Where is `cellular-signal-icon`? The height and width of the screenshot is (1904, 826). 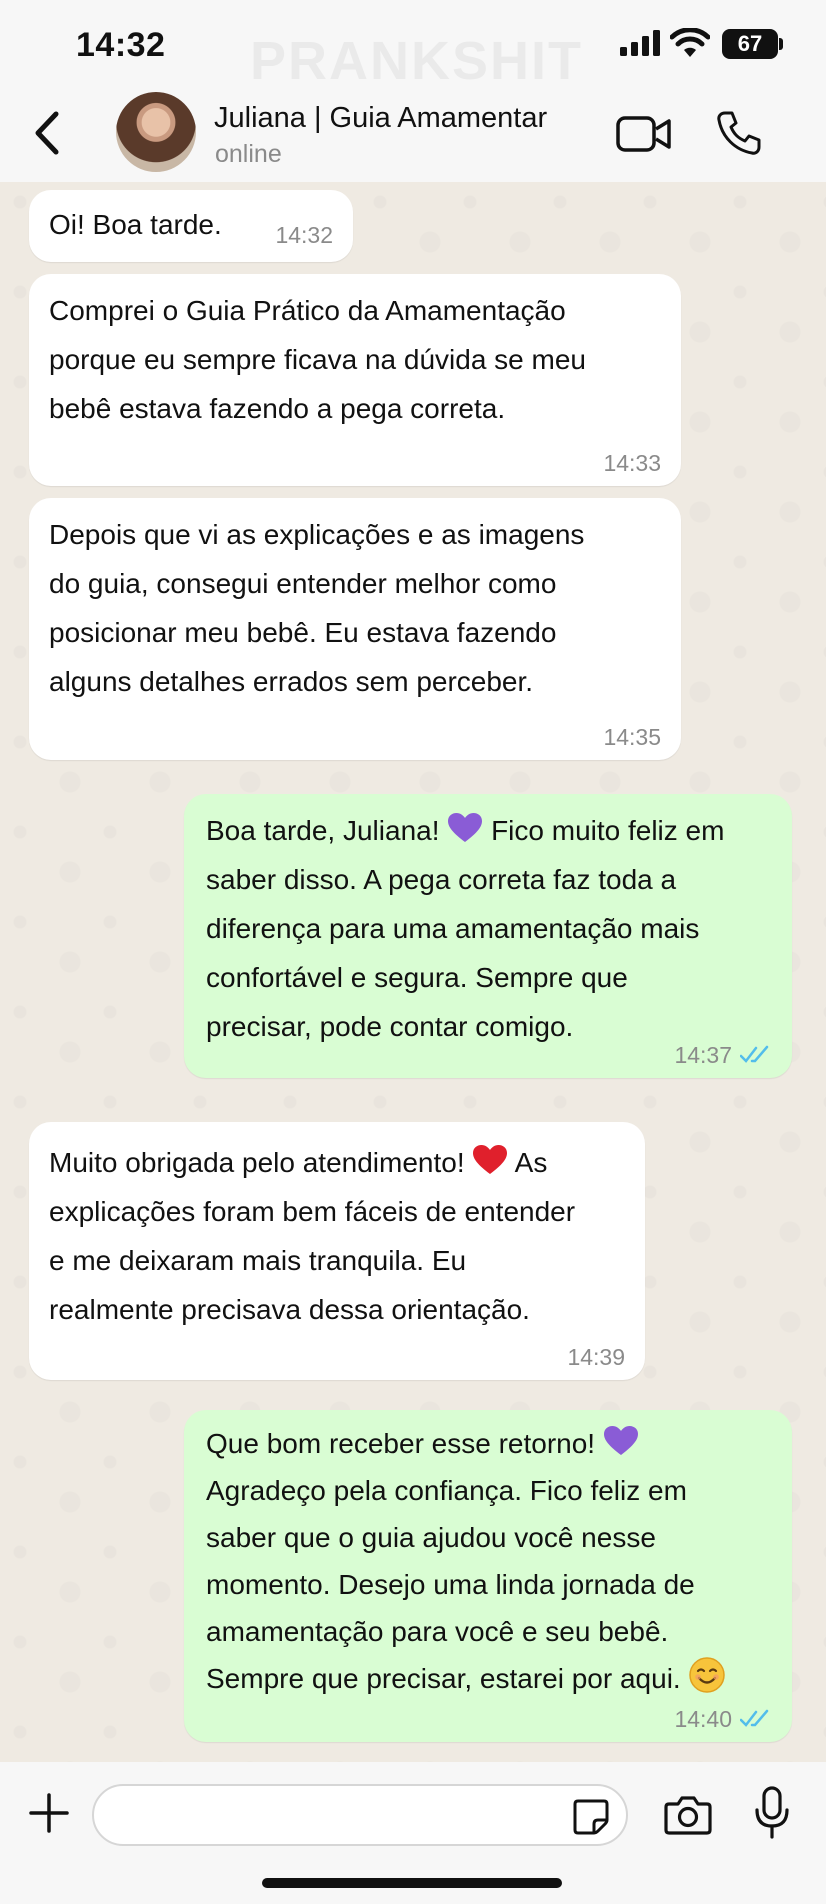 cellular-signal-icon is located at coordinates (640, 43).